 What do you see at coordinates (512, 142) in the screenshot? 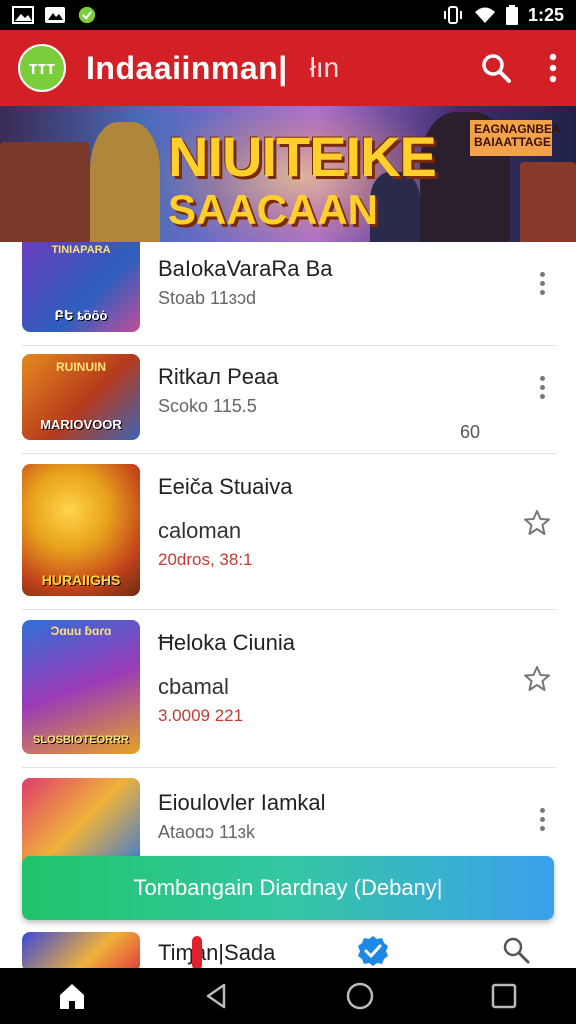
I see `banner-badge-line2: BAIAATTAGE` at bounding box center [512, 142].